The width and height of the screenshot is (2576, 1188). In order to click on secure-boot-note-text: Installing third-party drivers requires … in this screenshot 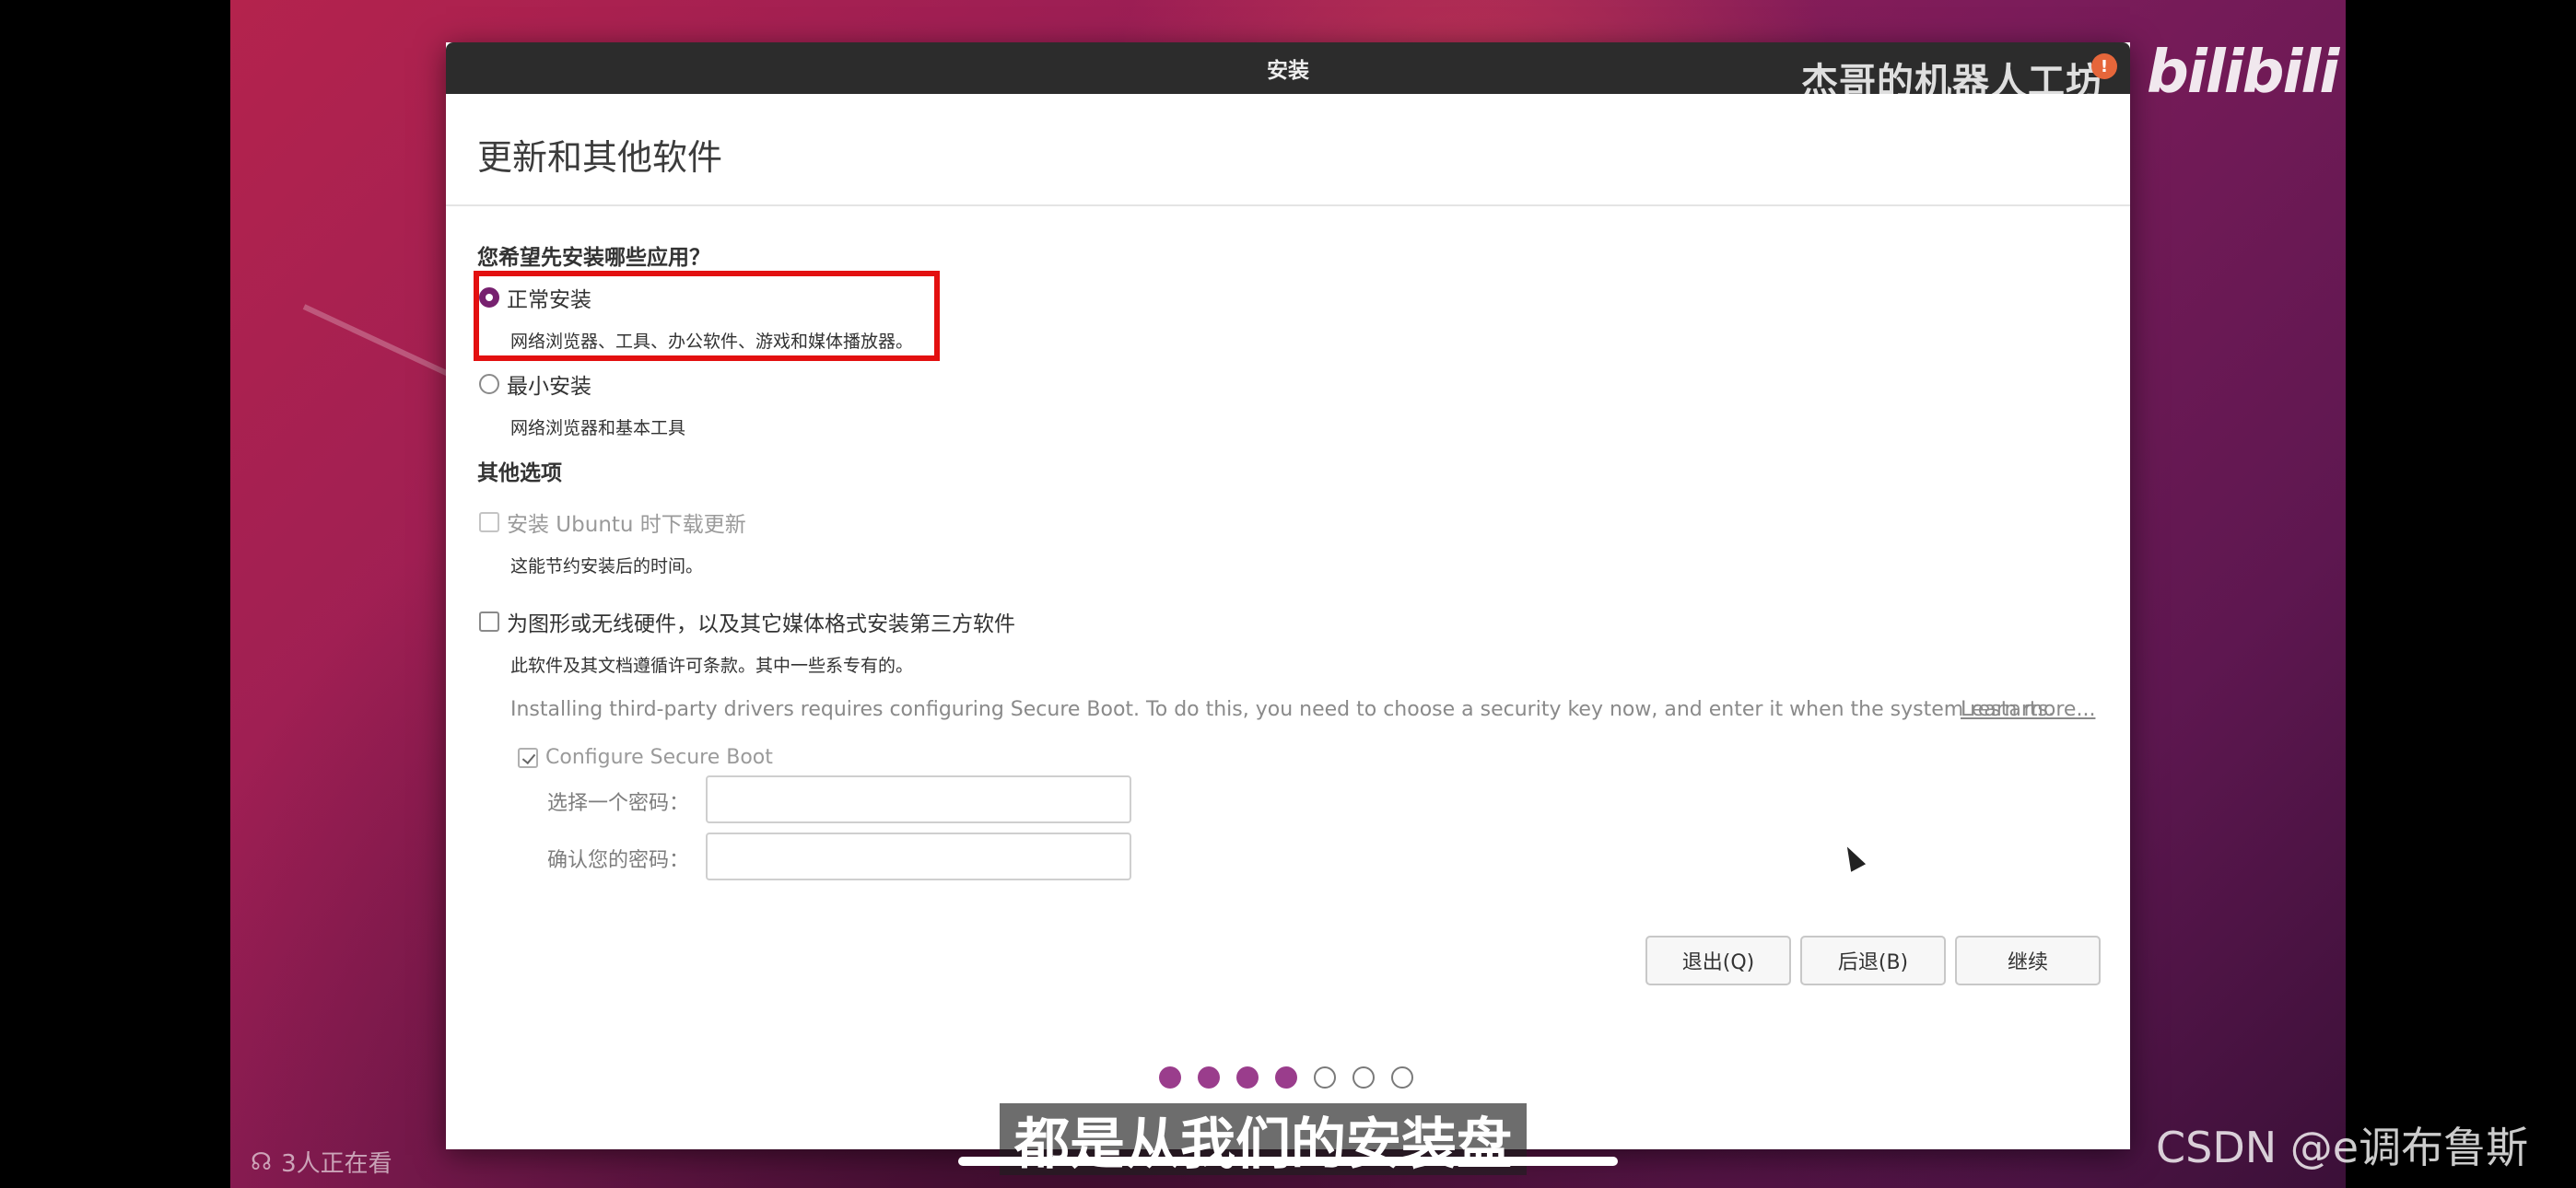, I will do `click(1282, 709)`.